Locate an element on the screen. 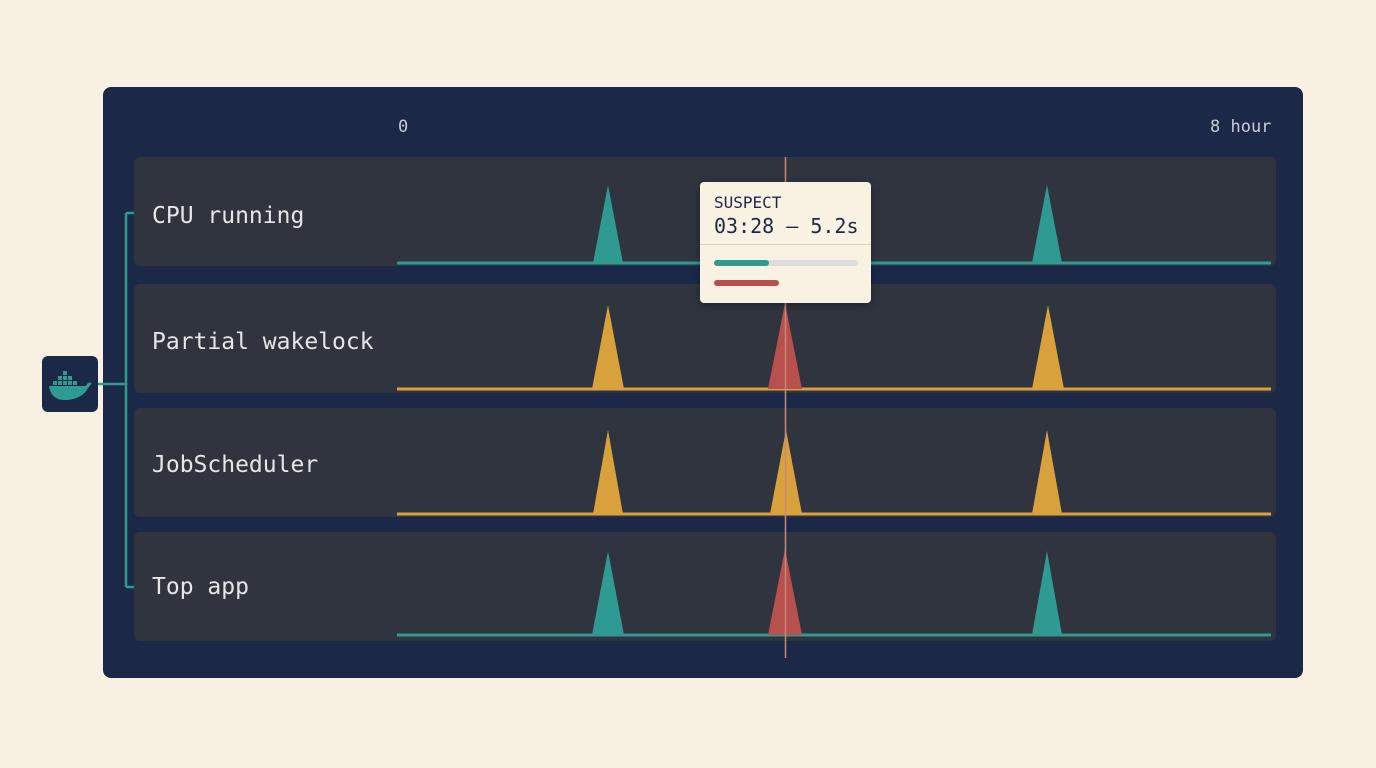 This screenshot has height=768, width=1376. track-line-top-app is located at coordinates (834, 593).